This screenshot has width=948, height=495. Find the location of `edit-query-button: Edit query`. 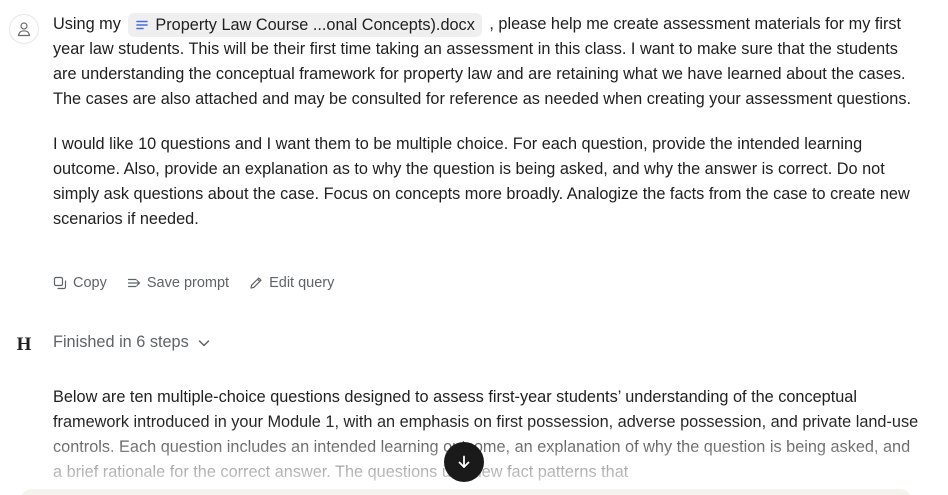

edit-query-button: Edit query is located at coordinates (291, 283).